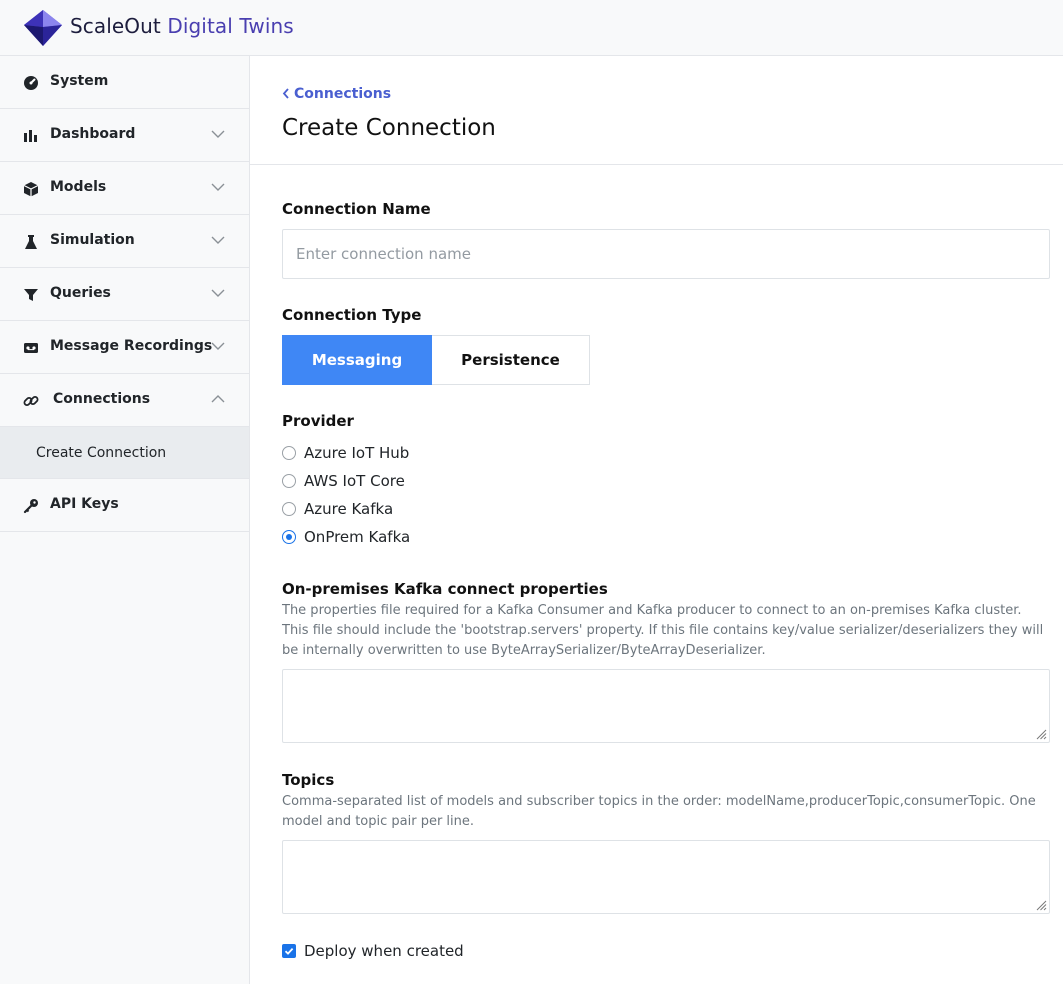 The height and width of the screenshot is (984, 1063). Describe the element at coordinates (354, 481) in the screenshot. I see `radio-label: AWS IoT Core` at that location.